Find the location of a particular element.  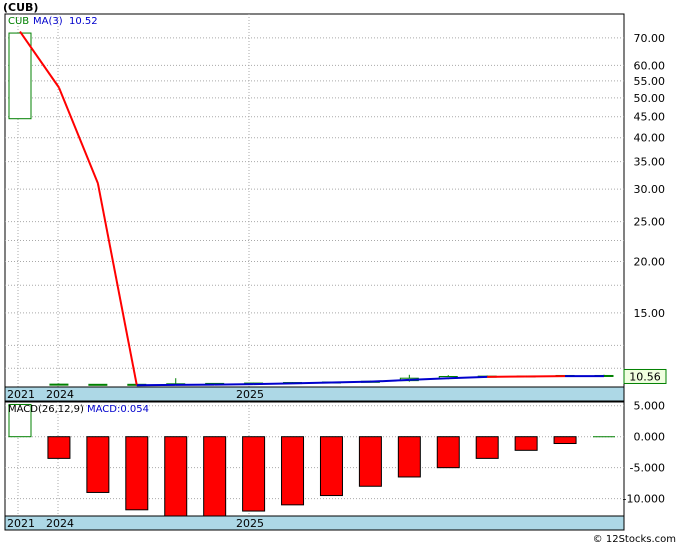

price-tick-label: 60.00 is located at coordinates (650, 65).